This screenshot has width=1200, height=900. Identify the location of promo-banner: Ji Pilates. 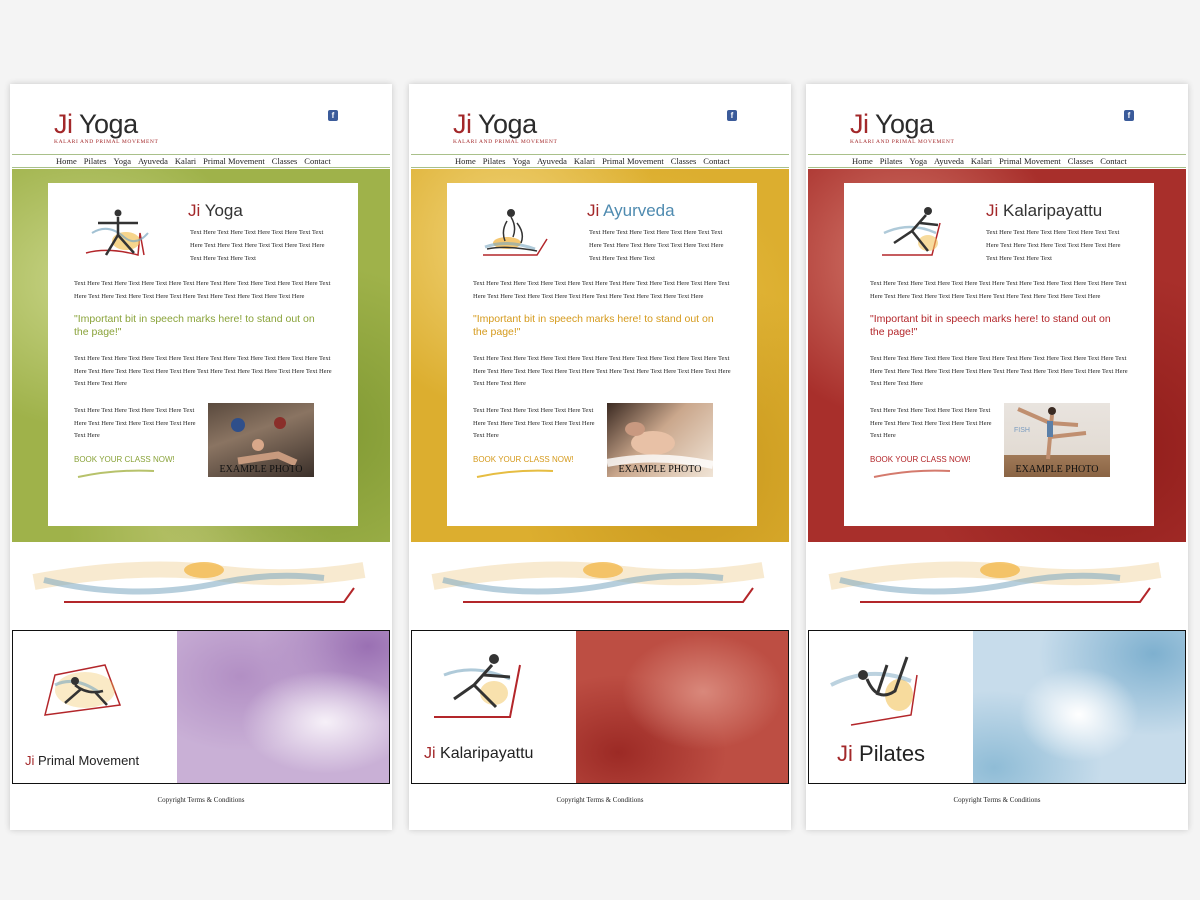
(997, 707).